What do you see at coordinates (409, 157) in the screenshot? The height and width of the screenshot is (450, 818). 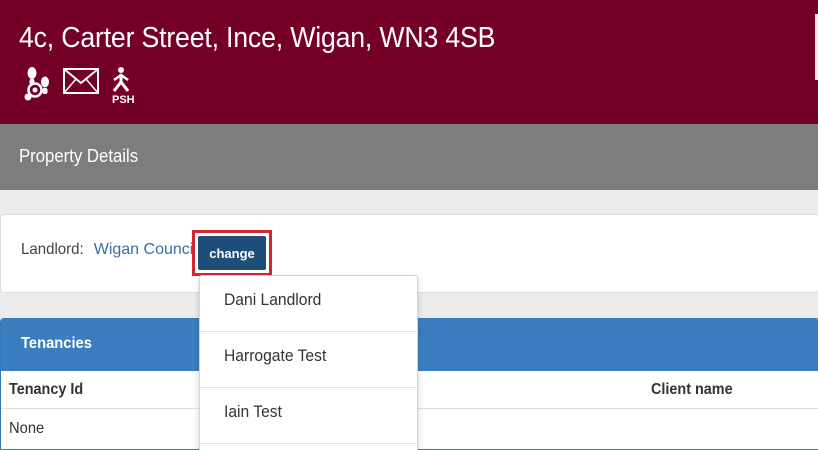 I see `property-details-bar: Property Details` at bounding box center [409, 157].